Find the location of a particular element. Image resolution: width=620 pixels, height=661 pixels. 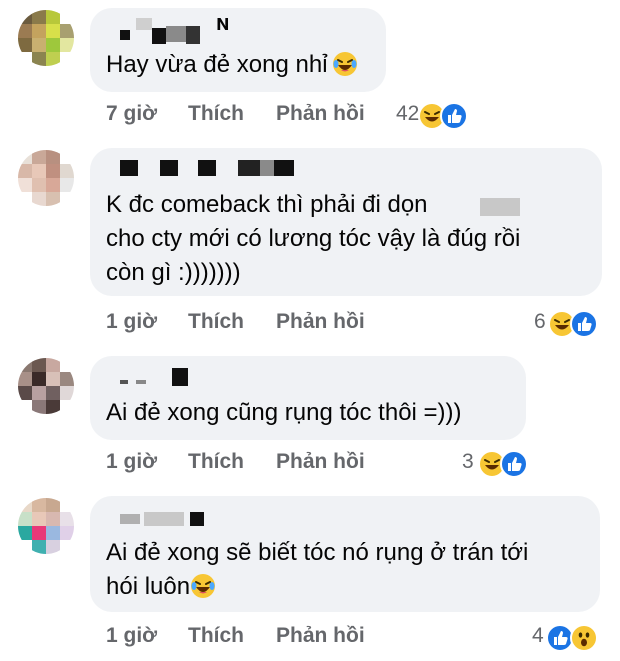

comment-bubble: Ai đẻ xong cũng rụng tóc thôi =))) is located at coordinates (308, 398).